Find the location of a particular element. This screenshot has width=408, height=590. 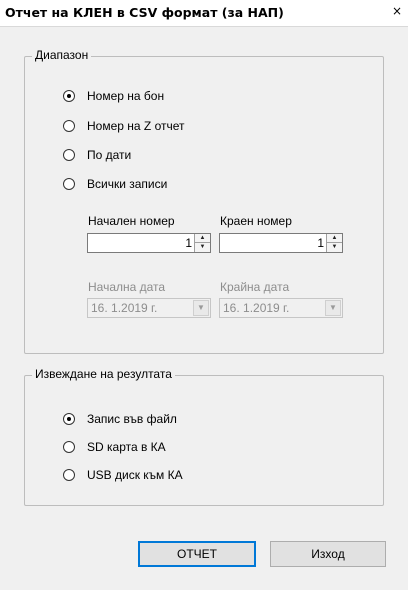

close-icon: × is located at coordinates (397, 12).